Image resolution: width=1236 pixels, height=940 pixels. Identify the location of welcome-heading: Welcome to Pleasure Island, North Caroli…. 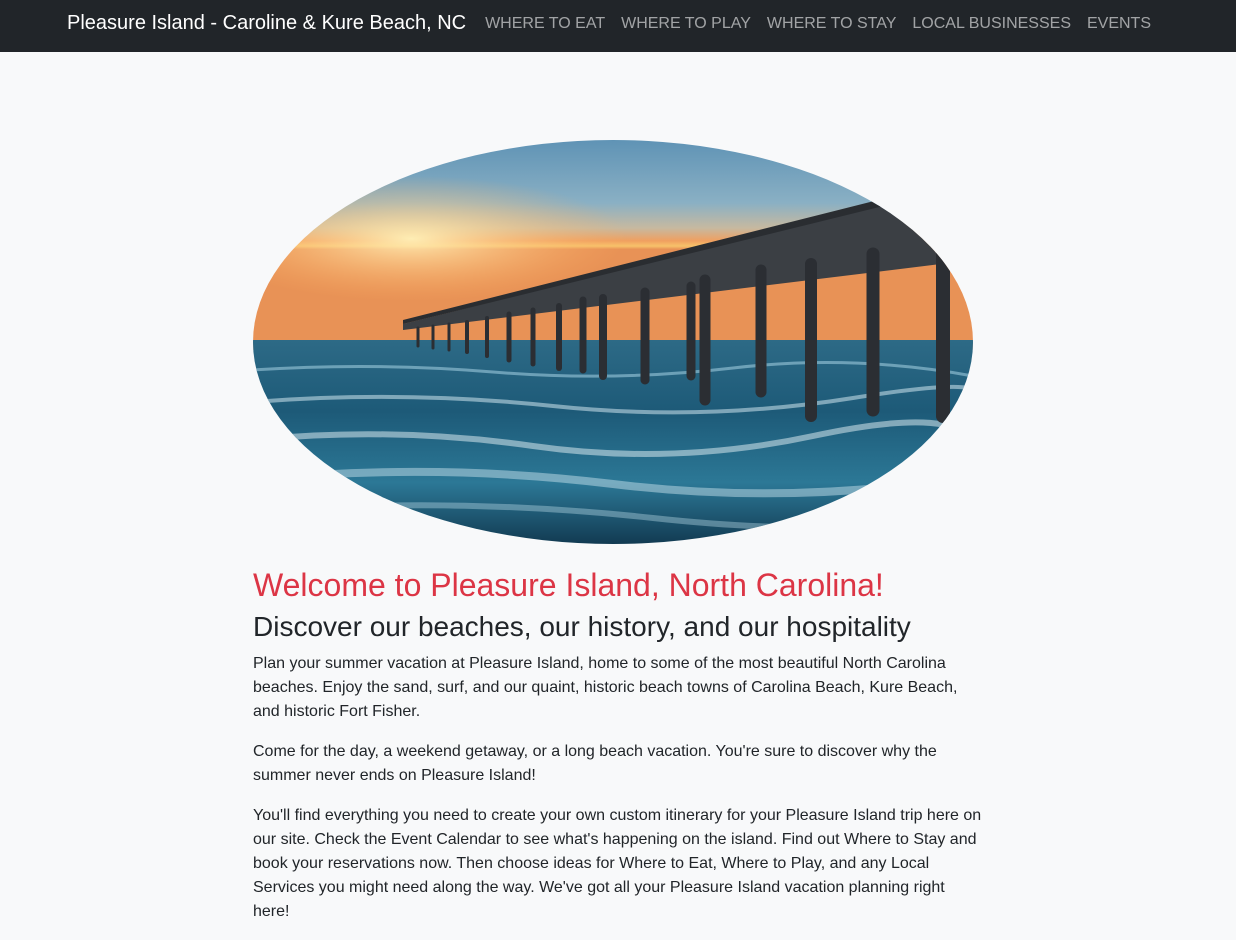
(568, 585).